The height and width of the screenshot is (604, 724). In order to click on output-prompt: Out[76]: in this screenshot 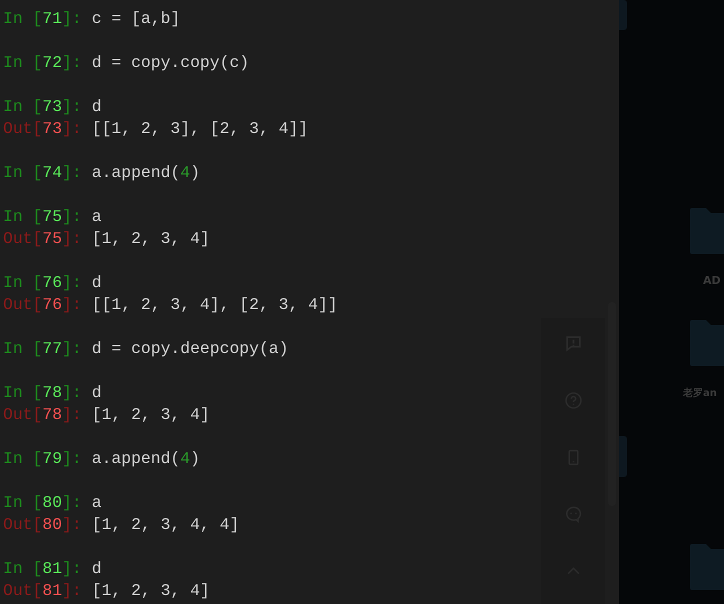, I will do `click(42, 305)`.